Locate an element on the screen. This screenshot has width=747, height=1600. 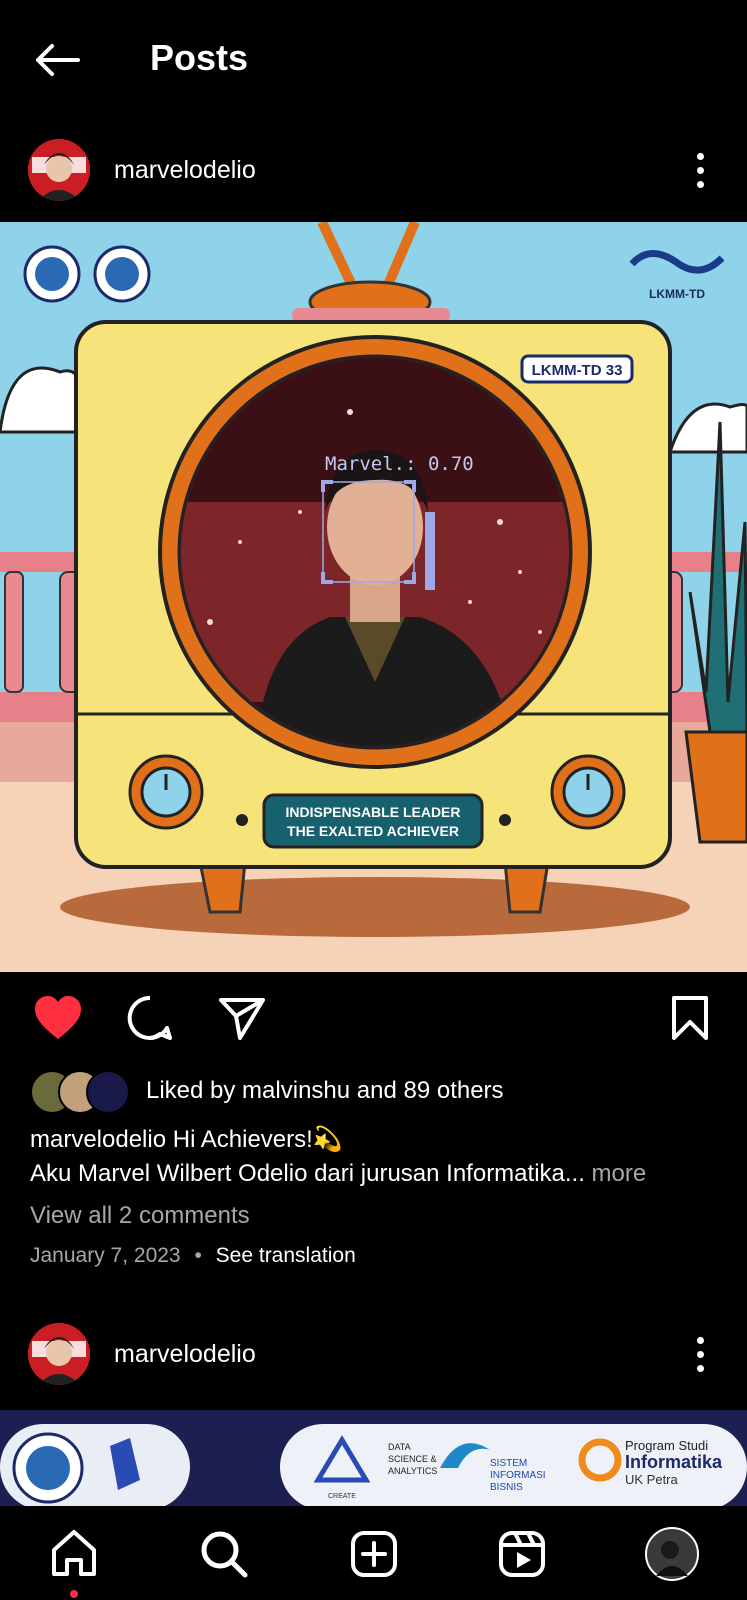
reels-icon is located at coordinates (522, 1554).